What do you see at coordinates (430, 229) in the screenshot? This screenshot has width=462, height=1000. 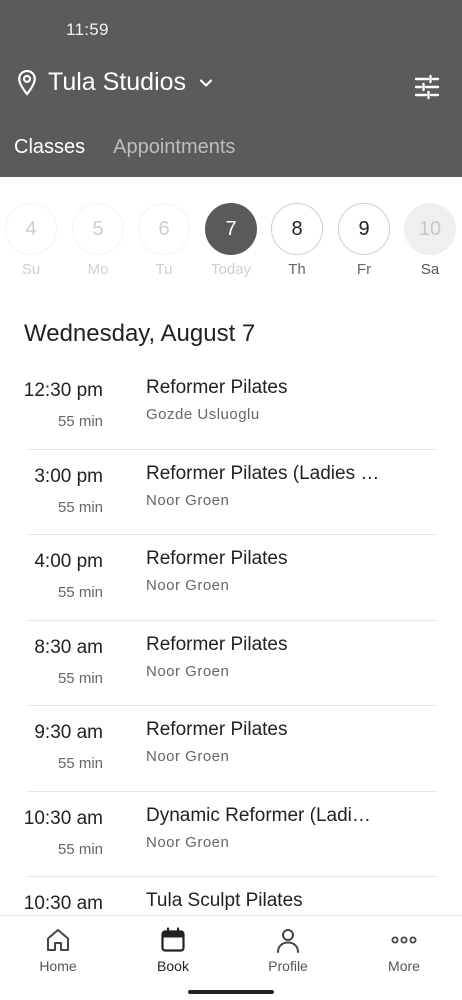 I see `day-number: 10` at bounding box center [430, 229].